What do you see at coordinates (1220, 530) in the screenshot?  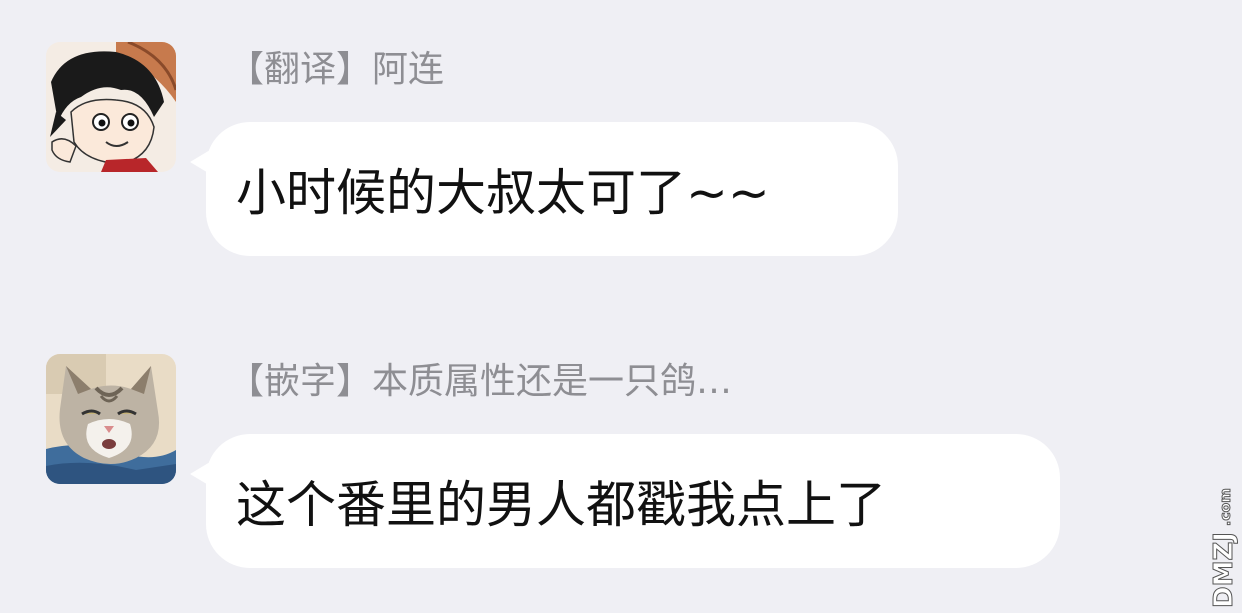 I see `dmzj-logo-icon: DMZJ .com` at bounding box center [1220, 530].